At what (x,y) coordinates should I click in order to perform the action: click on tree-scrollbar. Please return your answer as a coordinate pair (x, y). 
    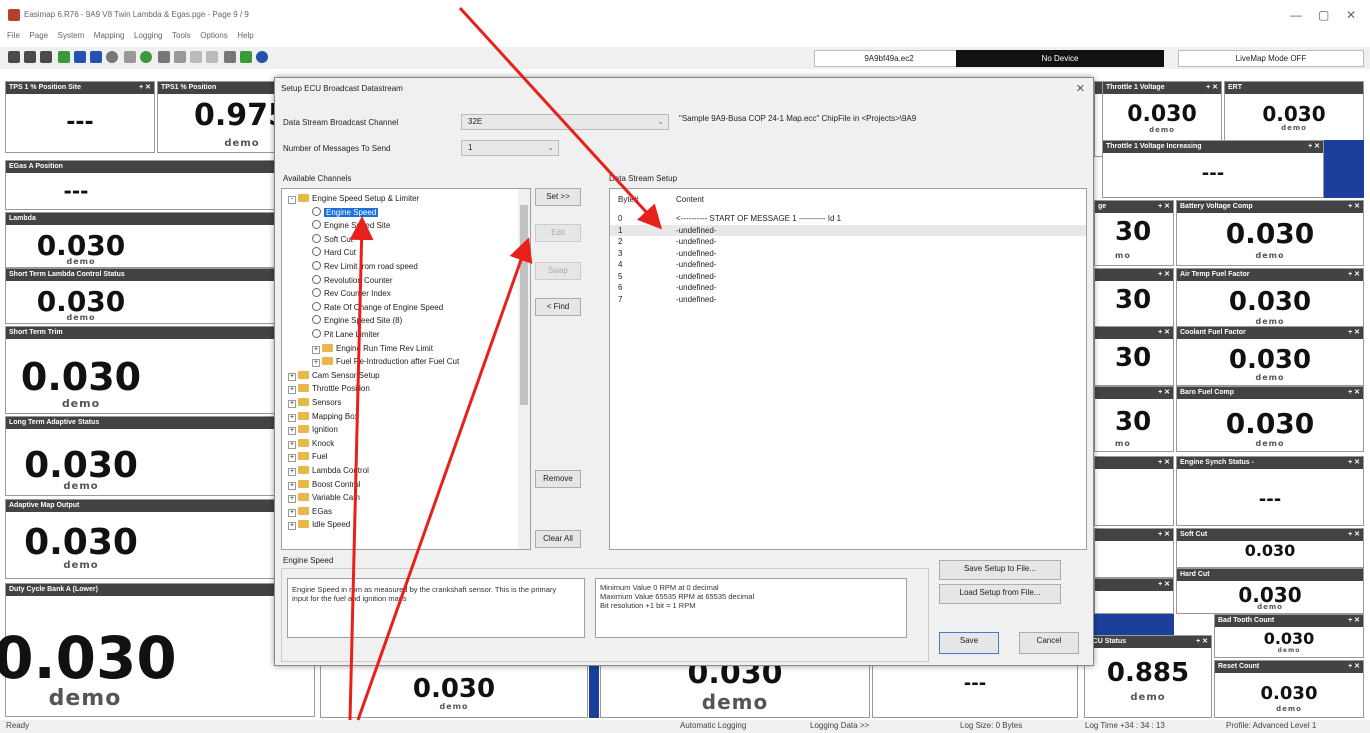
    Looking at the image, I should click on (524, 369).